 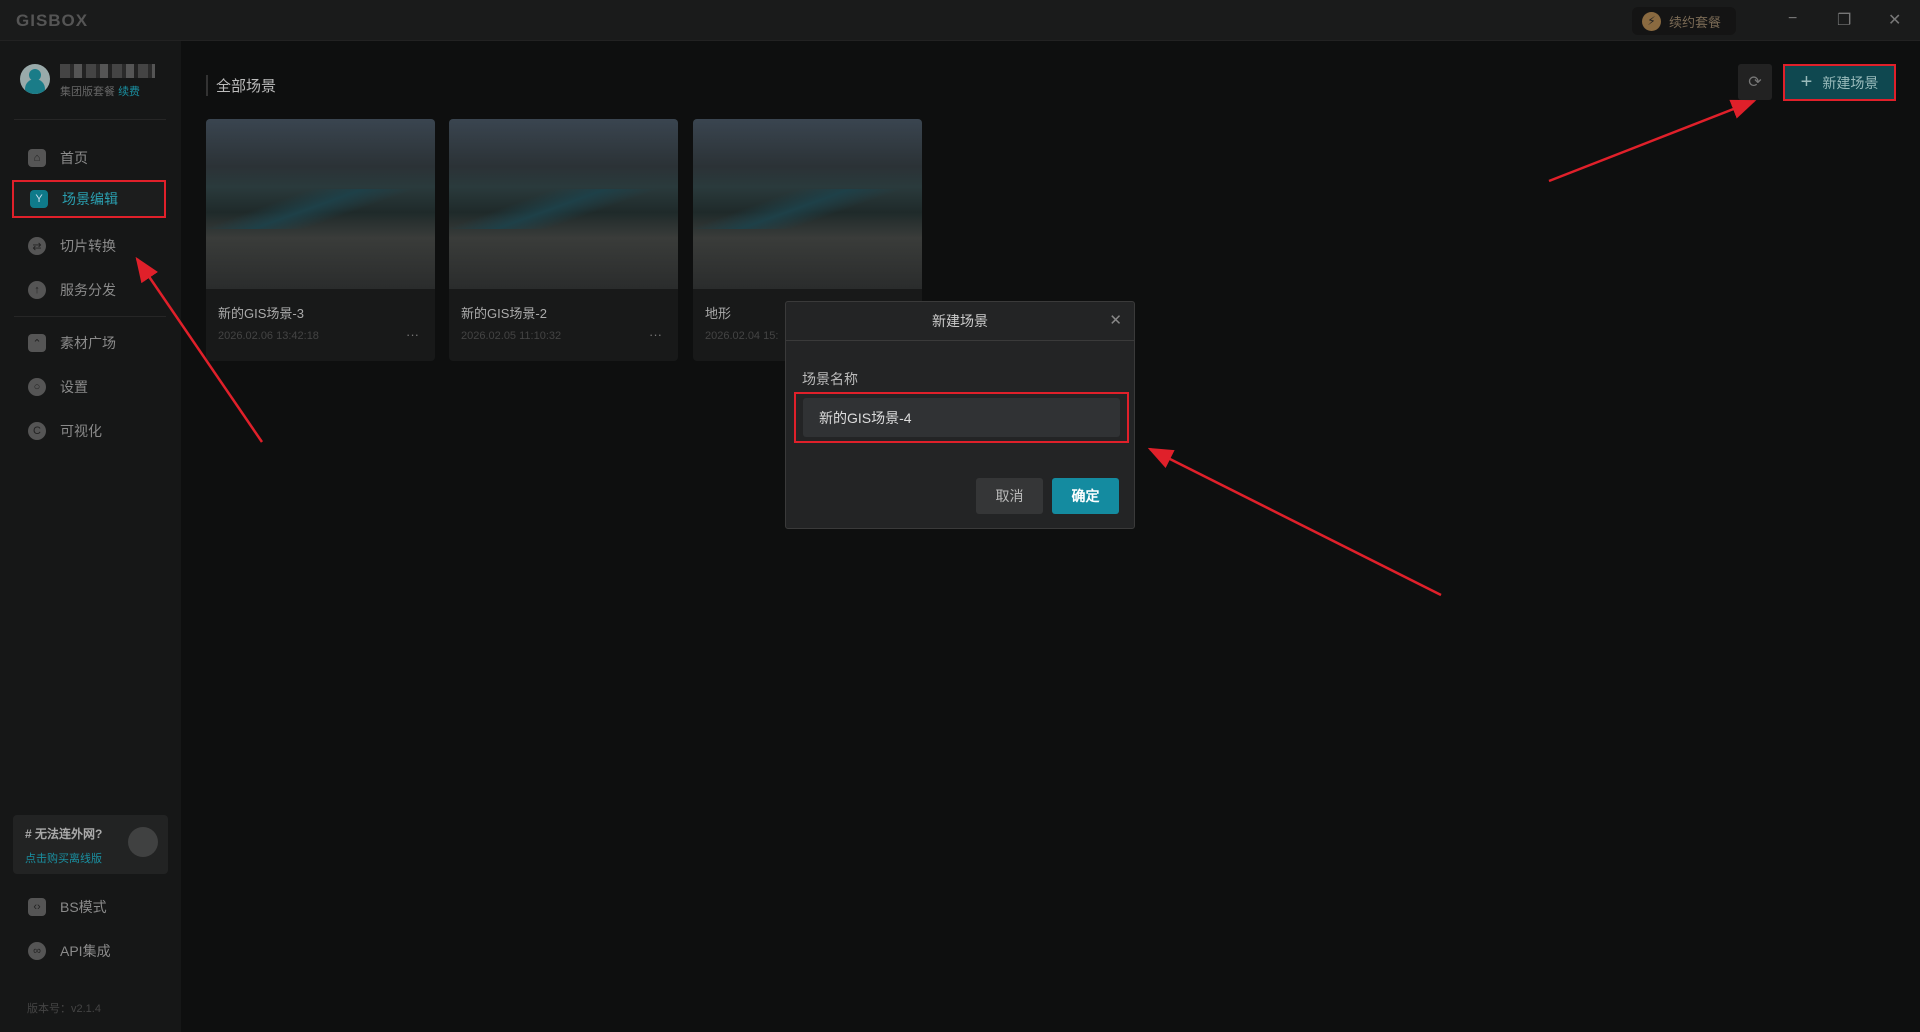 What do you see at coordinates (143, 842) in the screenshot?
I see `satellite-dish-icon` at bounding box center [143, 842].